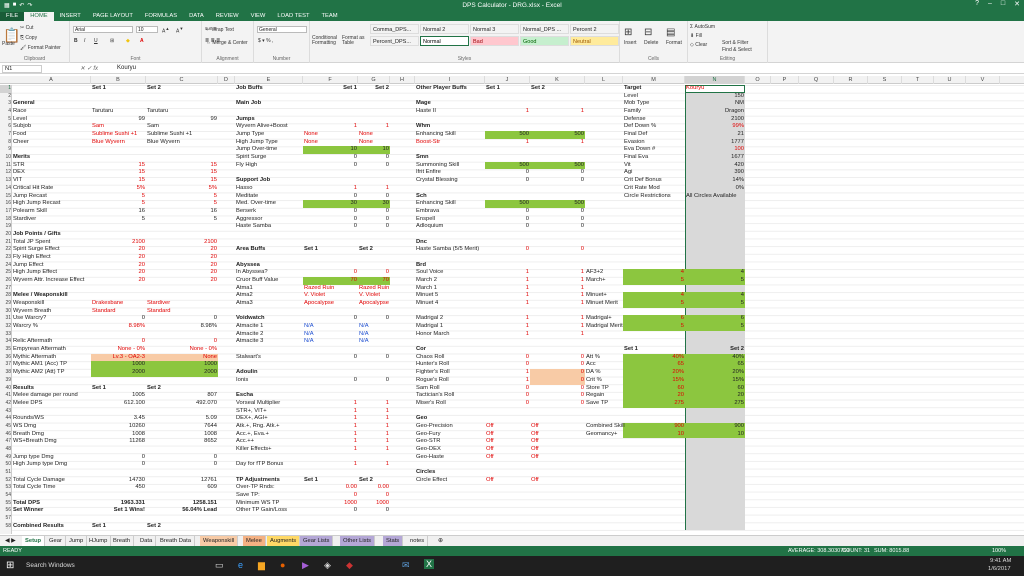 Image resolution: width=1024 pixels, height=576 pixels. What do you see at coordinates (10, 541) in the screenshot?
I see `sheet-nav-arrows-icon: ◀ ▶` at bounding box center [10, 541].